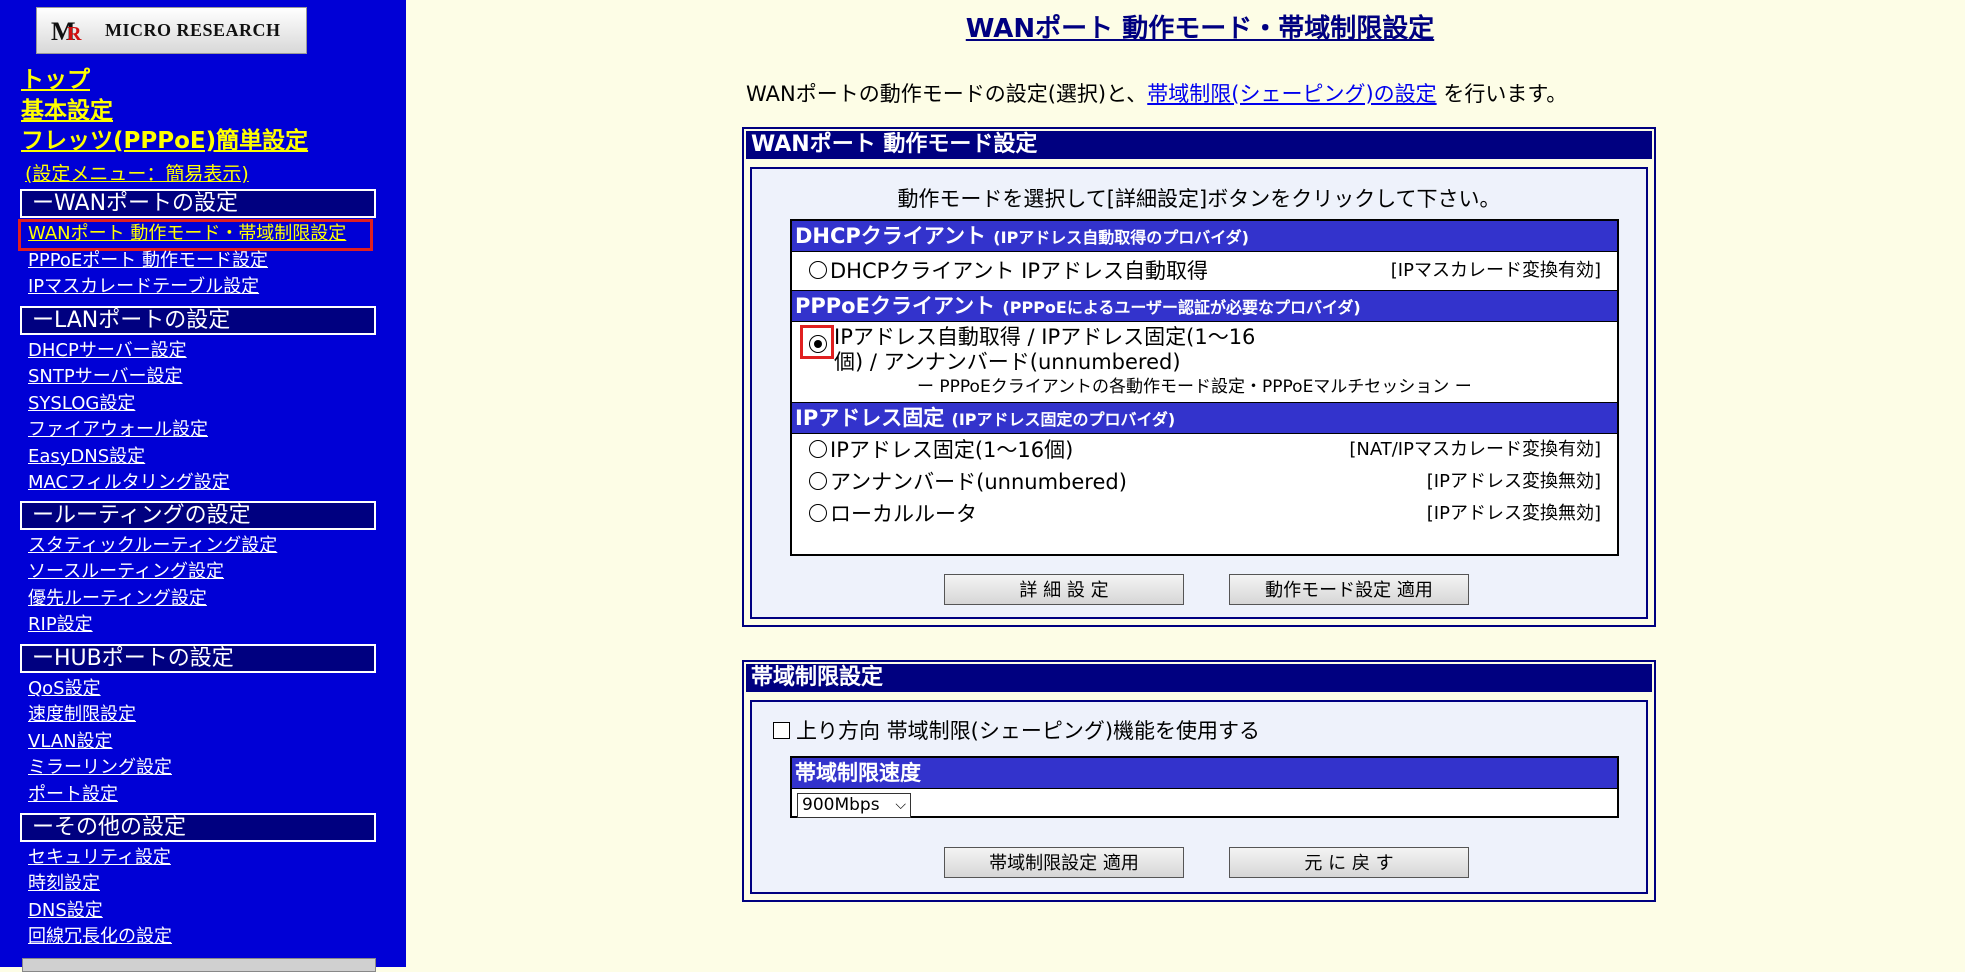 This screenshot has height=972, width=1965. I want to click on sidebar-item-sntp-server: SNTPサーバー設定, so click(105, 377).